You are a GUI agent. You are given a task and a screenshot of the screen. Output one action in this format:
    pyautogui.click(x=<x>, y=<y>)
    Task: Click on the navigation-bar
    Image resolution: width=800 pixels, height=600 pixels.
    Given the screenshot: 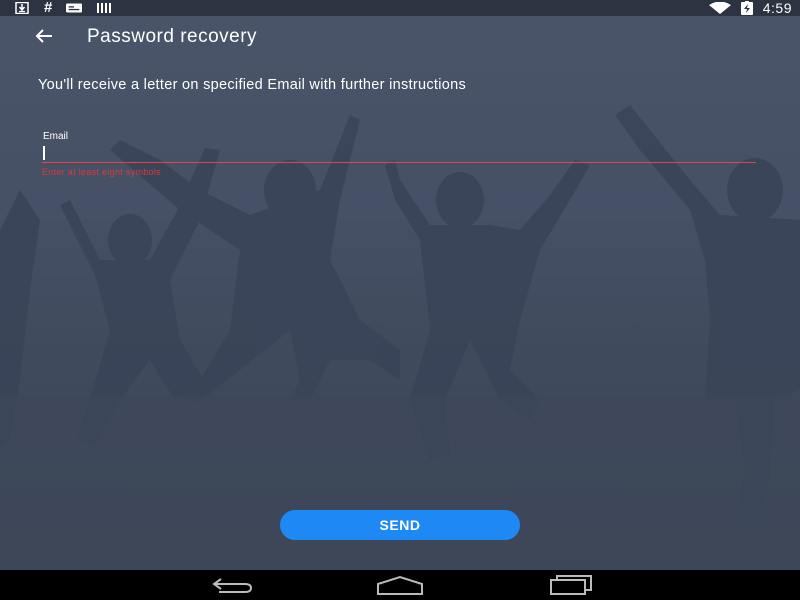 What is the action you would take?
    pyautogui.click(x=400, y=585)
    